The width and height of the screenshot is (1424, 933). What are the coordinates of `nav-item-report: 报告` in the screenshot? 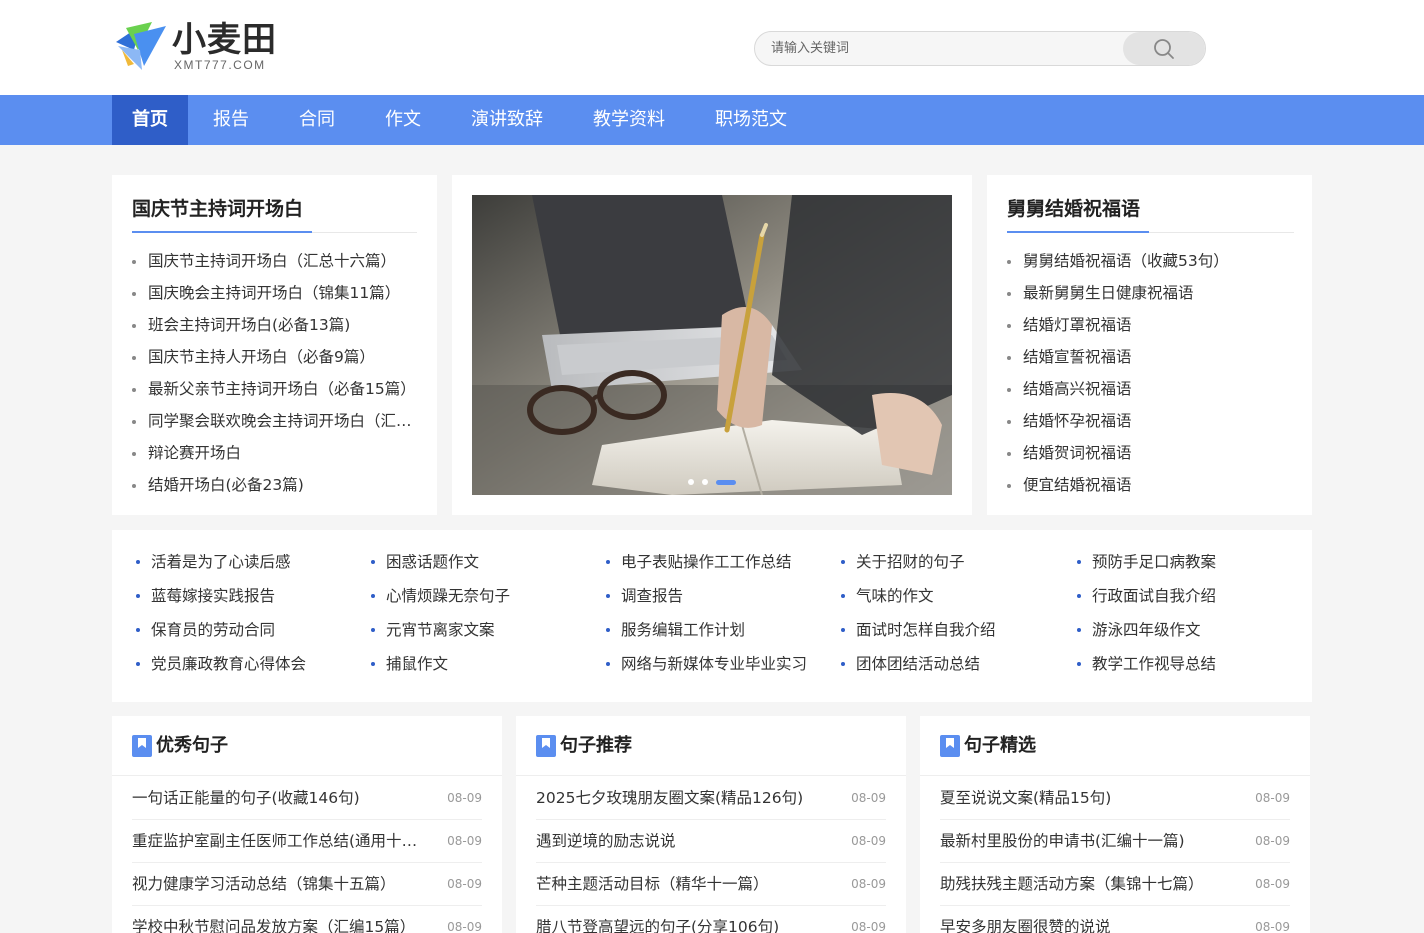 It's located at (231, 120).